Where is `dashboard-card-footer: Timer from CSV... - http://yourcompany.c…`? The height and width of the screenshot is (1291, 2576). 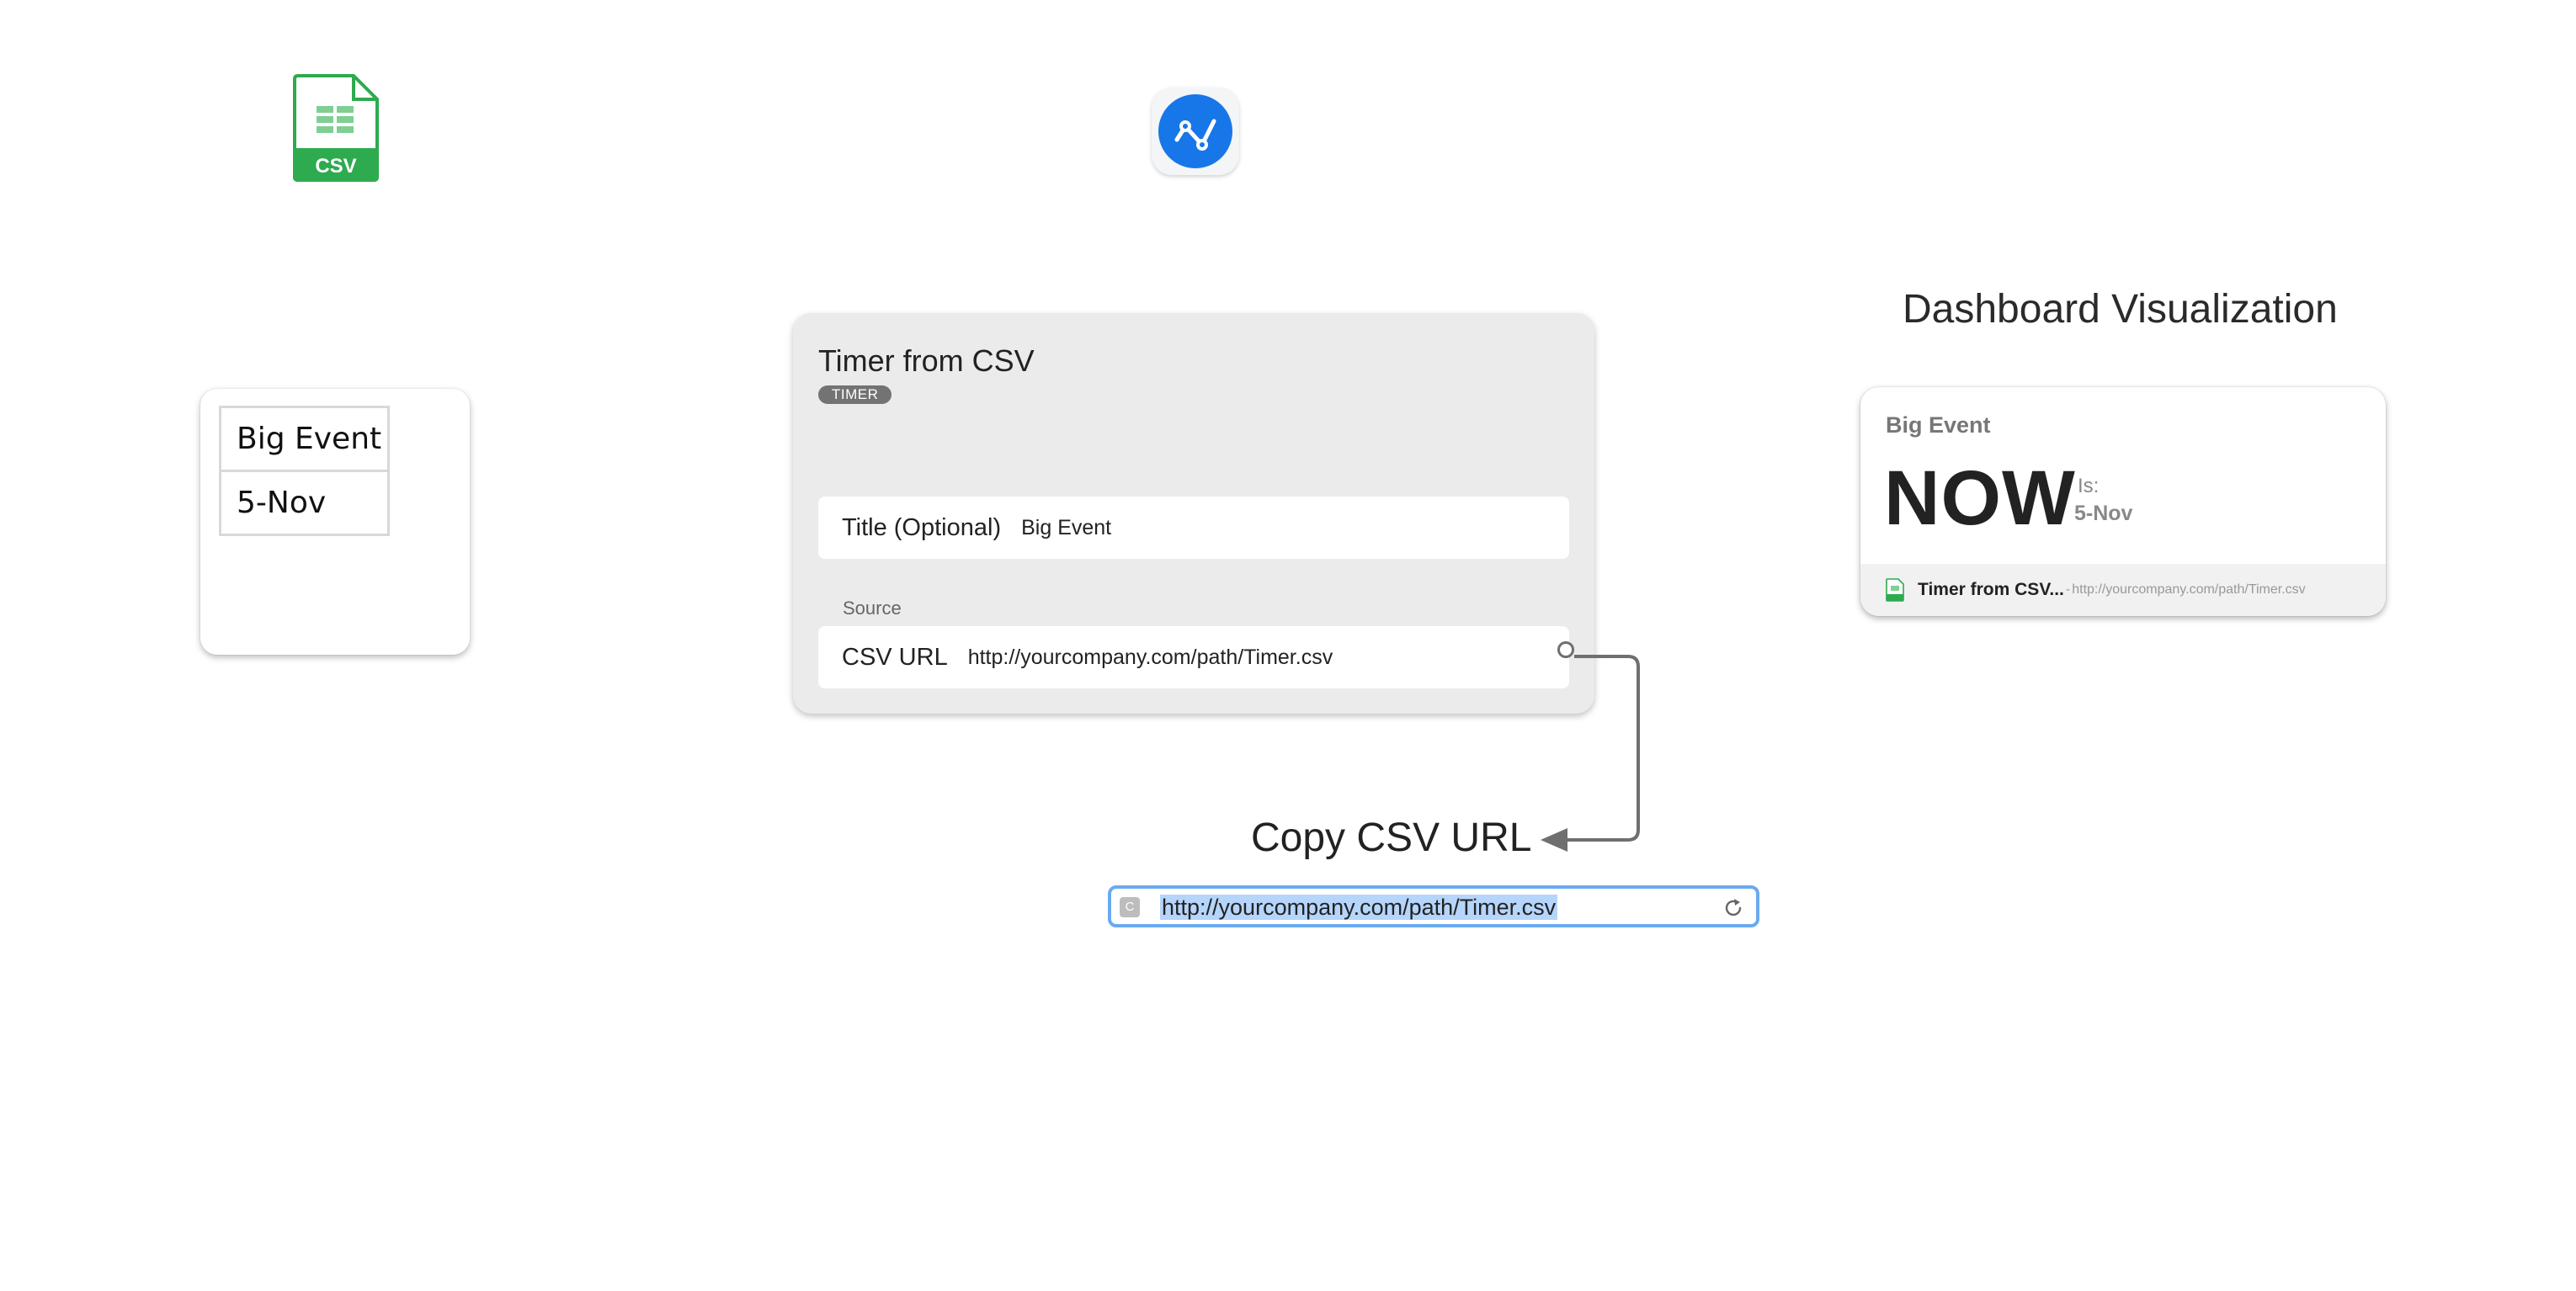
dashboard-card-footer: Timer from CSV... - http://yourcompany.c… is located at coordinates (2123, 590).